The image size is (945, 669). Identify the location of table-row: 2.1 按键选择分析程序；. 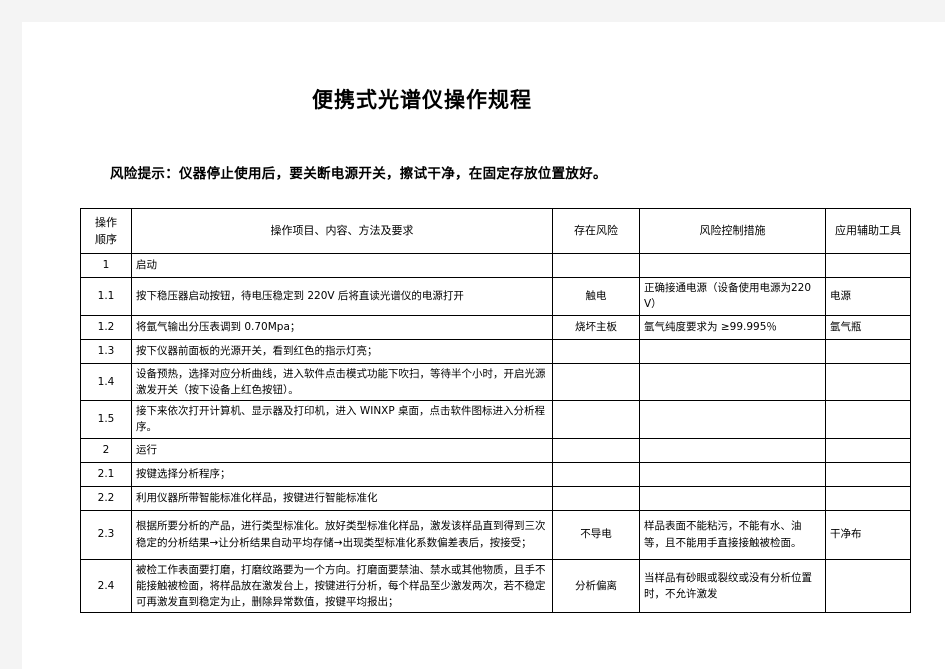
(495, 474).